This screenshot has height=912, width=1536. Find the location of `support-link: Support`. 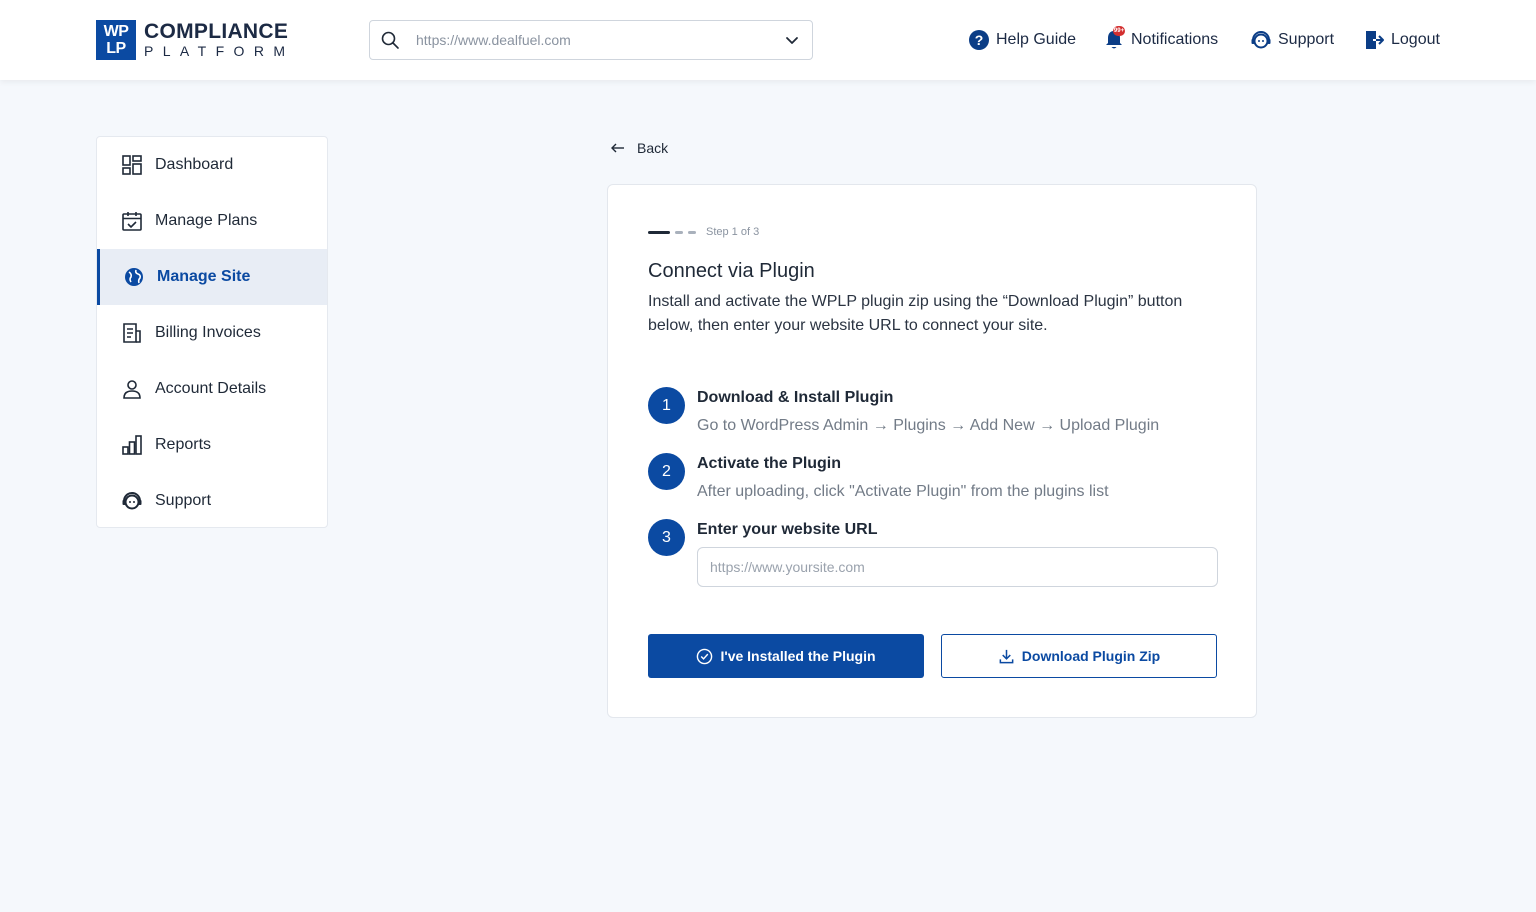

support-link: Support is located at coordinates (1292, 40).